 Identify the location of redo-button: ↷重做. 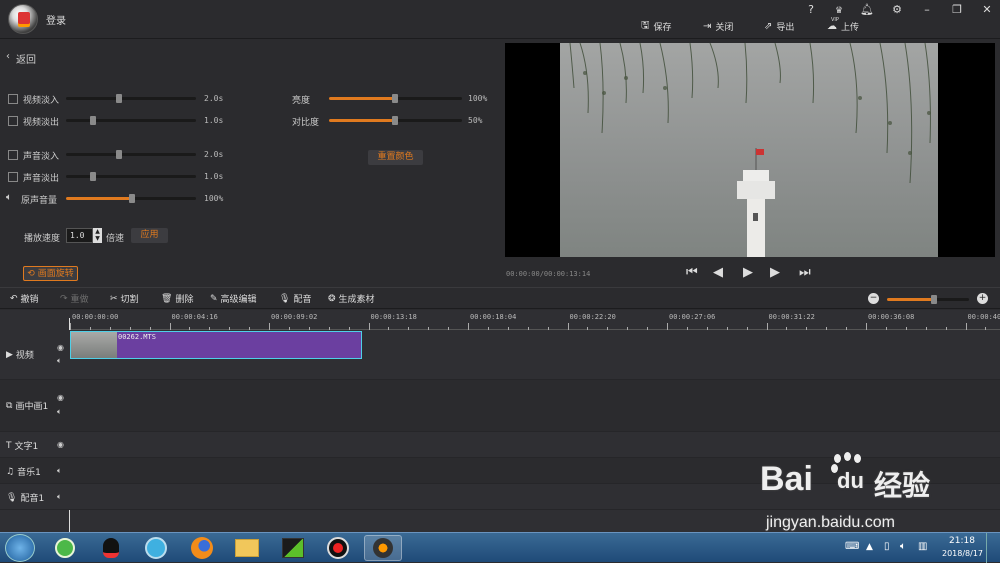
(74, 298).